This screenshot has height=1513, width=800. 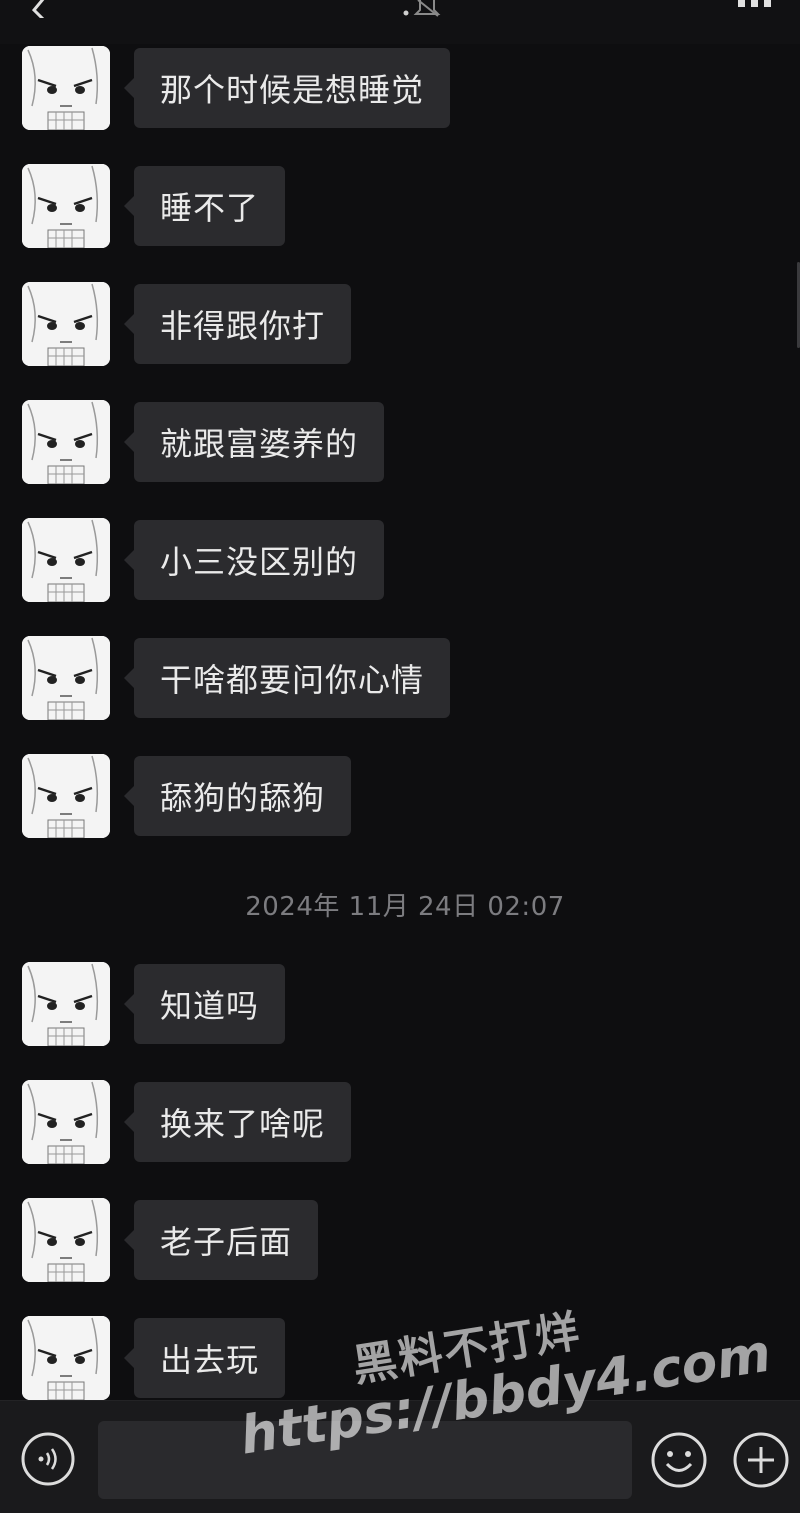 I want to click on voice-icon, so click(x=48, y=1459).